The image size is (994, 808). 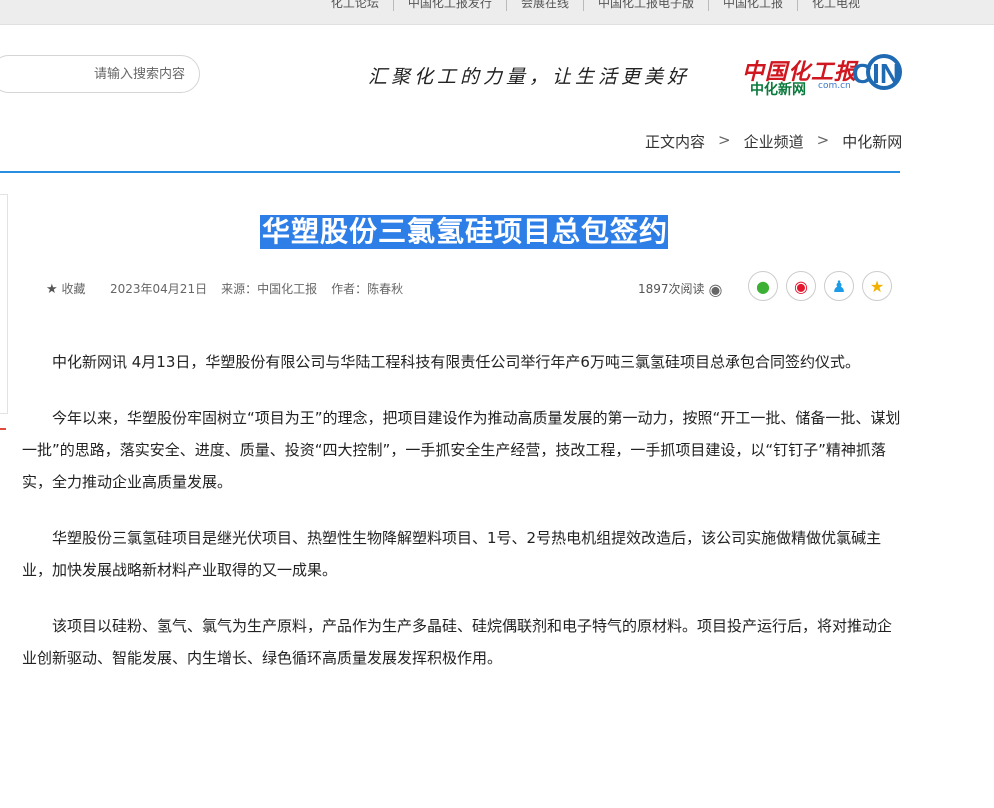 What do you see at coordinates (529, 77) in the screenshot?
I see `site-slogan: 汇聚化工的力量，让生活更美好` at bounding box center [529, 77].